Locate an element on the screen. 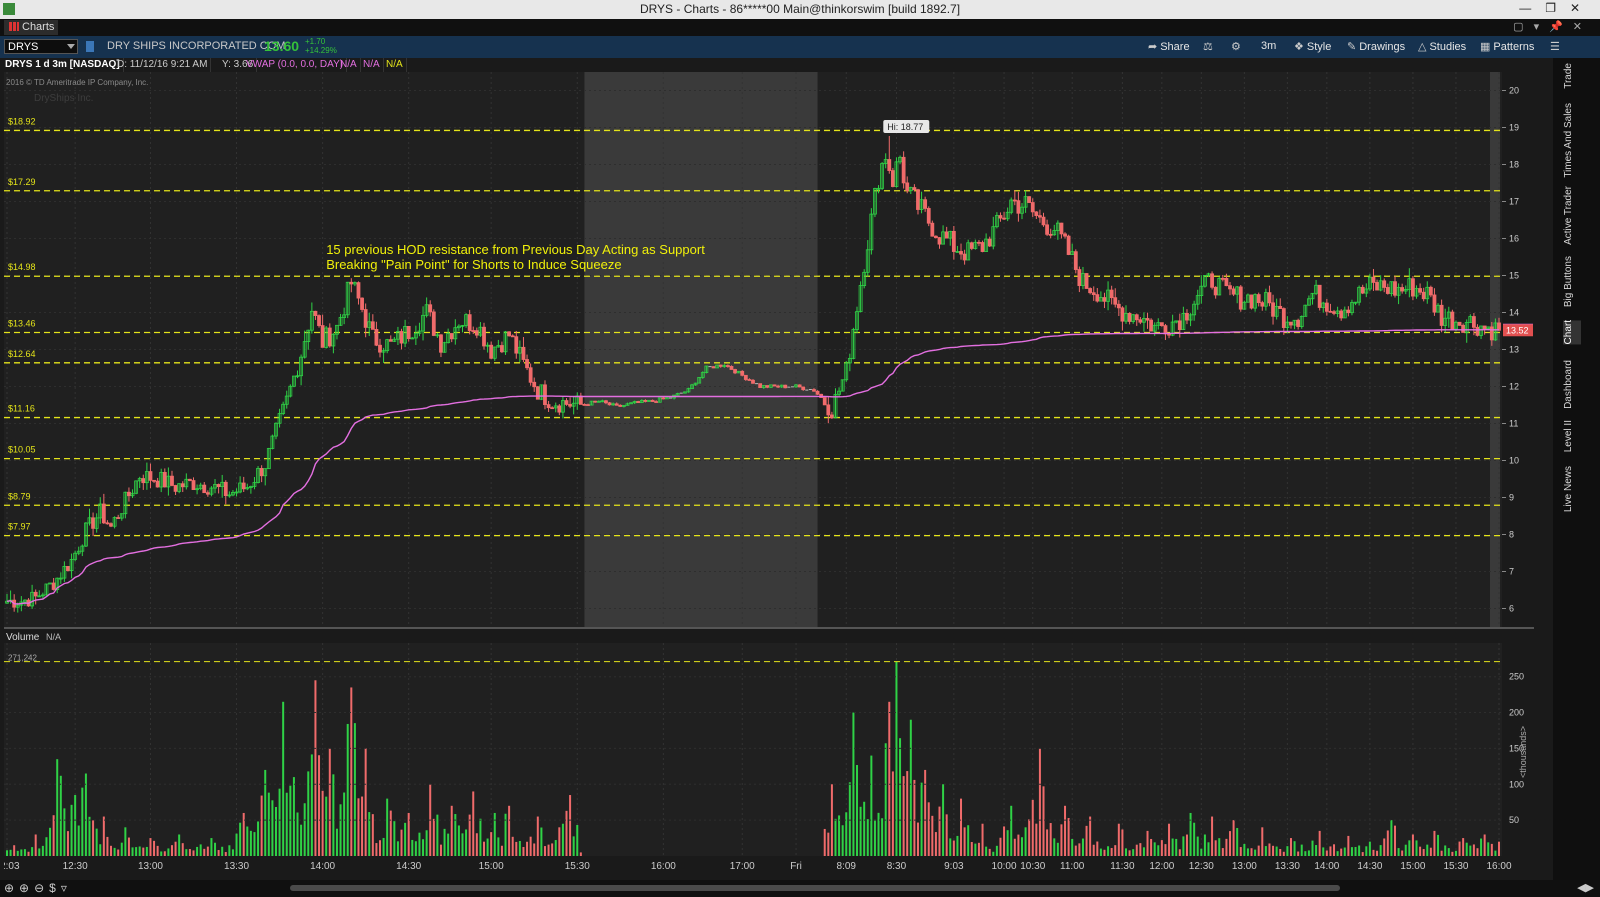  x-tick-label: 12:30 is located at coordinates (1201, 866).